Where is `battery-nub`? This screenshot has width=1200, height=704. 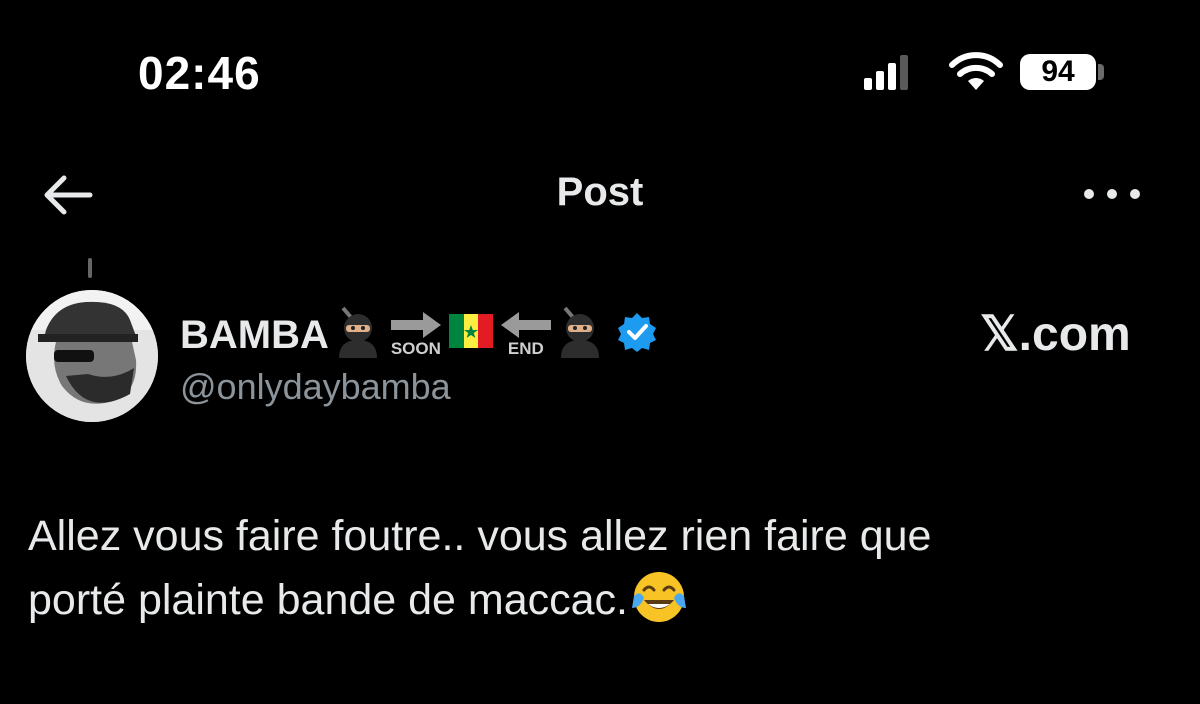
battery-nub is located at coordinates (1101, 72).